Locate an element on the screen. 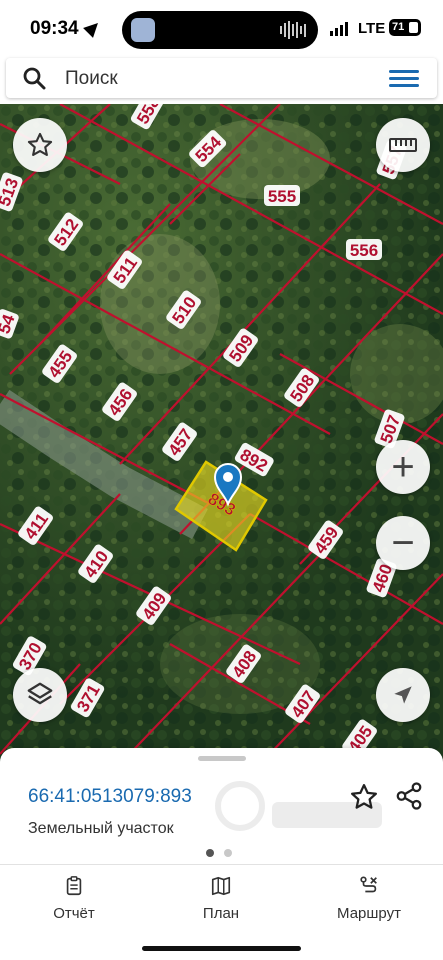  share-icon is located at coordinates (409, 796).